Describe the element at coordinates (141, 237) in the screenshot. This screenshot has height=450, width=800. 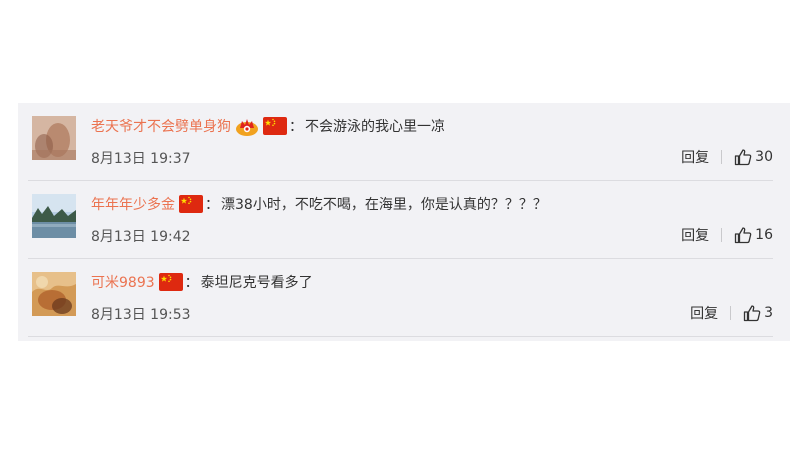
I see `comment-time: 8月13日 19:42` at that location.